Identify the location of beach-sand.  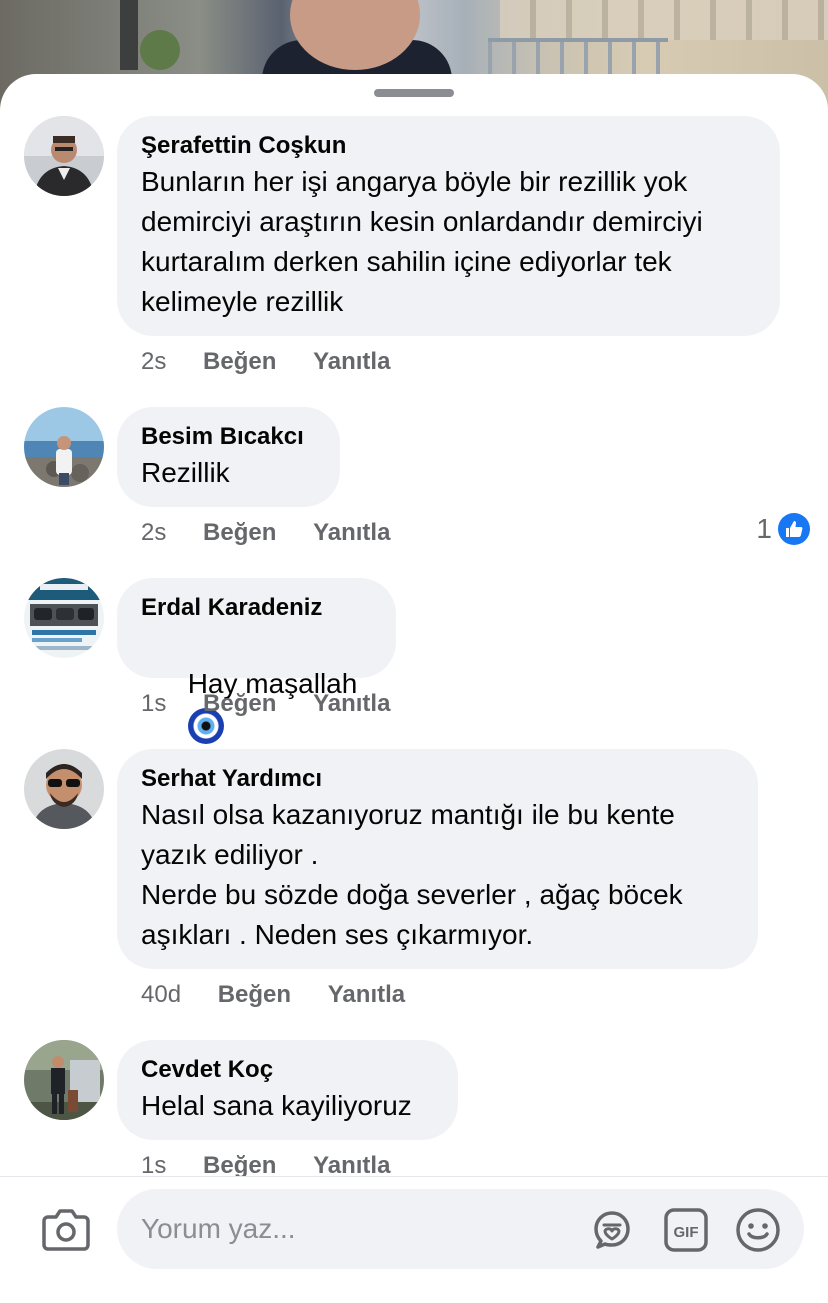
(664, 20).